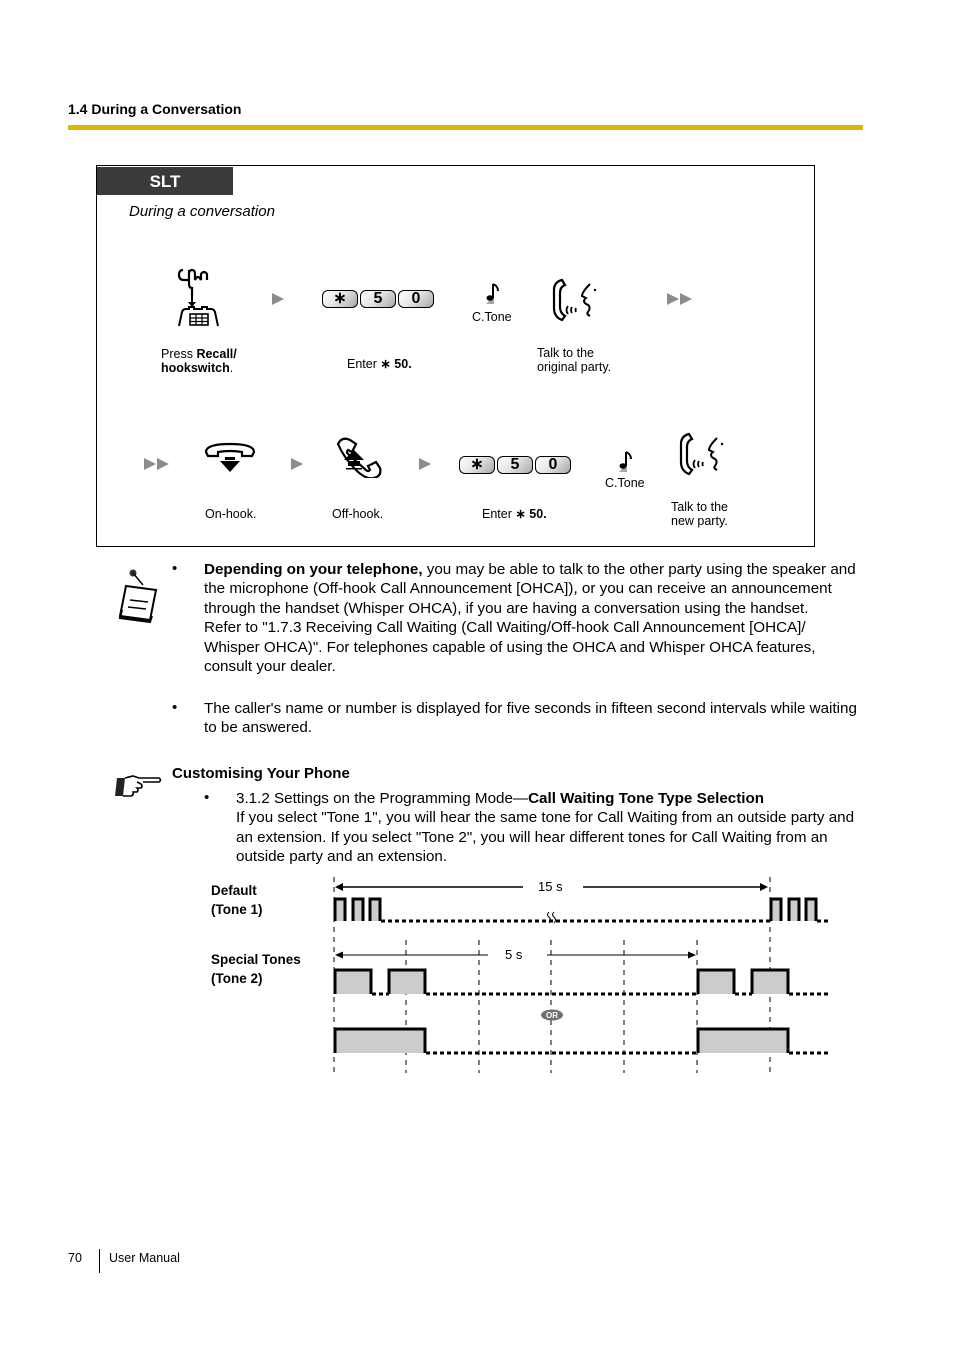 Image resolution: width=954 pixels, height=1351 pixels. What do you see at coordinates (138, 596) in the screenshot?
I see `notepad-icon` at bounding box center [138, 596].